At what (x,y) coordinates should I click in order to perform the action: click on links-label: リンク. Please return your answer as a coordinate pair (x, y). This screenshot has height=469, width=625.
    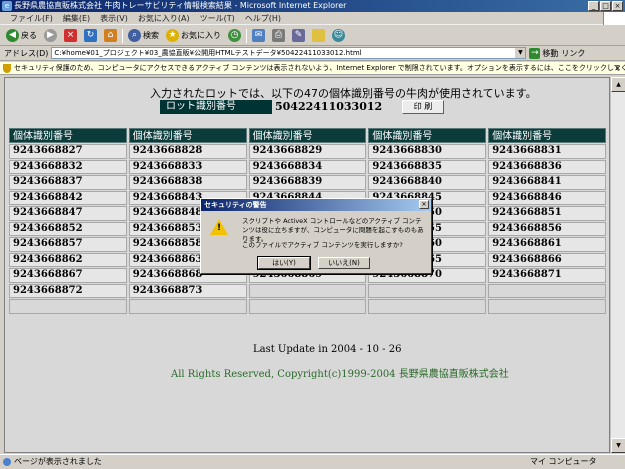
    Looking at the image, I should click on (573, 53).